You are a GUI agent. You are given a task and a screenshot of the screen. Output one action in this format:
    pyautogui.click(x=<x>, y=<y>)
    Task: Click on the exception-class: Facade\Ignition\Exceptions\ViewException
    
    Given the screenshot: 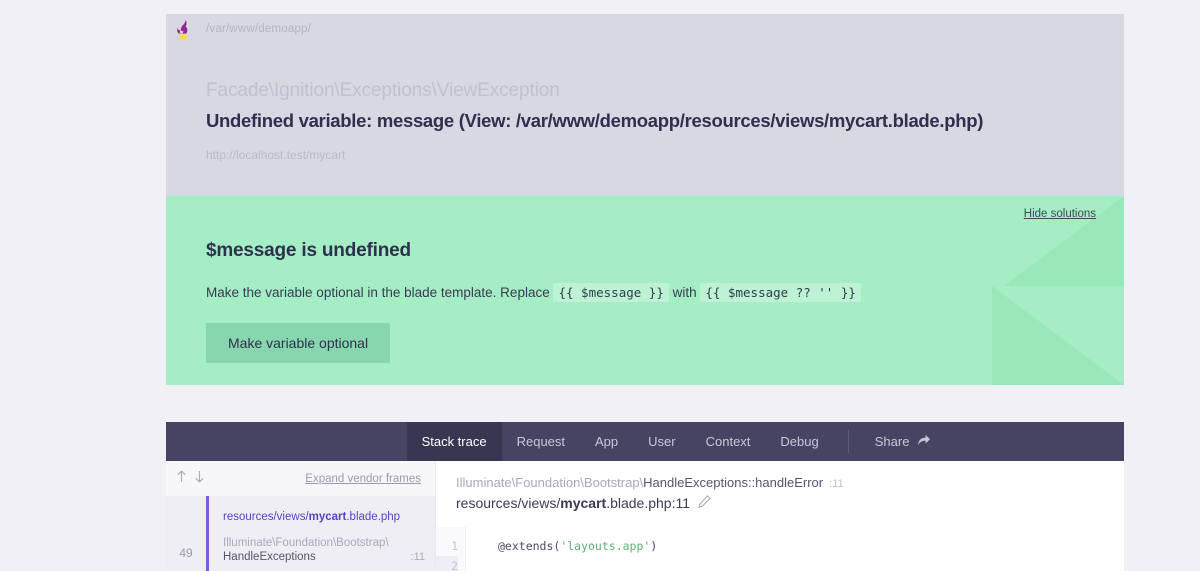 What is the action you would take?
    pyautogui.click(x=383, y=90)
    